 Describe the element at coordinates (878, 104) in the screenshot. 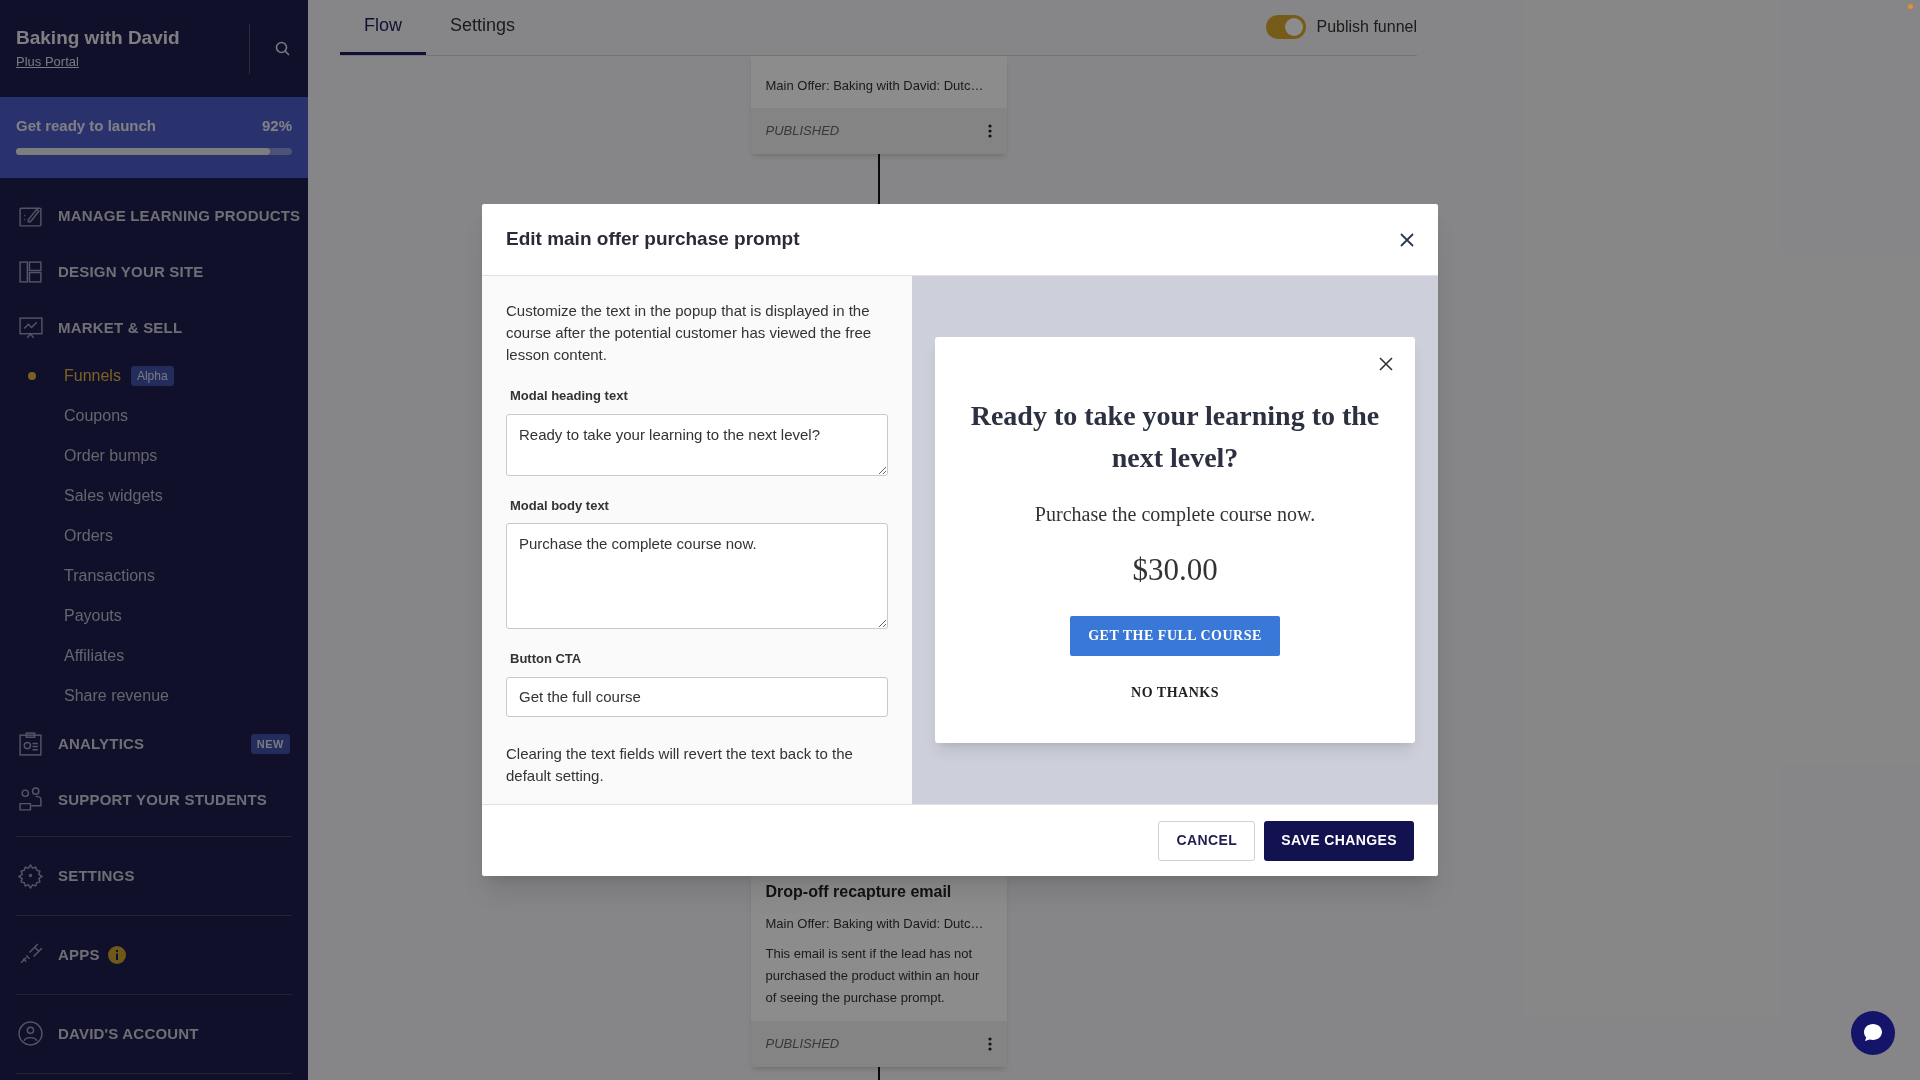

I see `funnel-card: Main Offer: Baking with David: Dutc… PUBLISHED` at that location.